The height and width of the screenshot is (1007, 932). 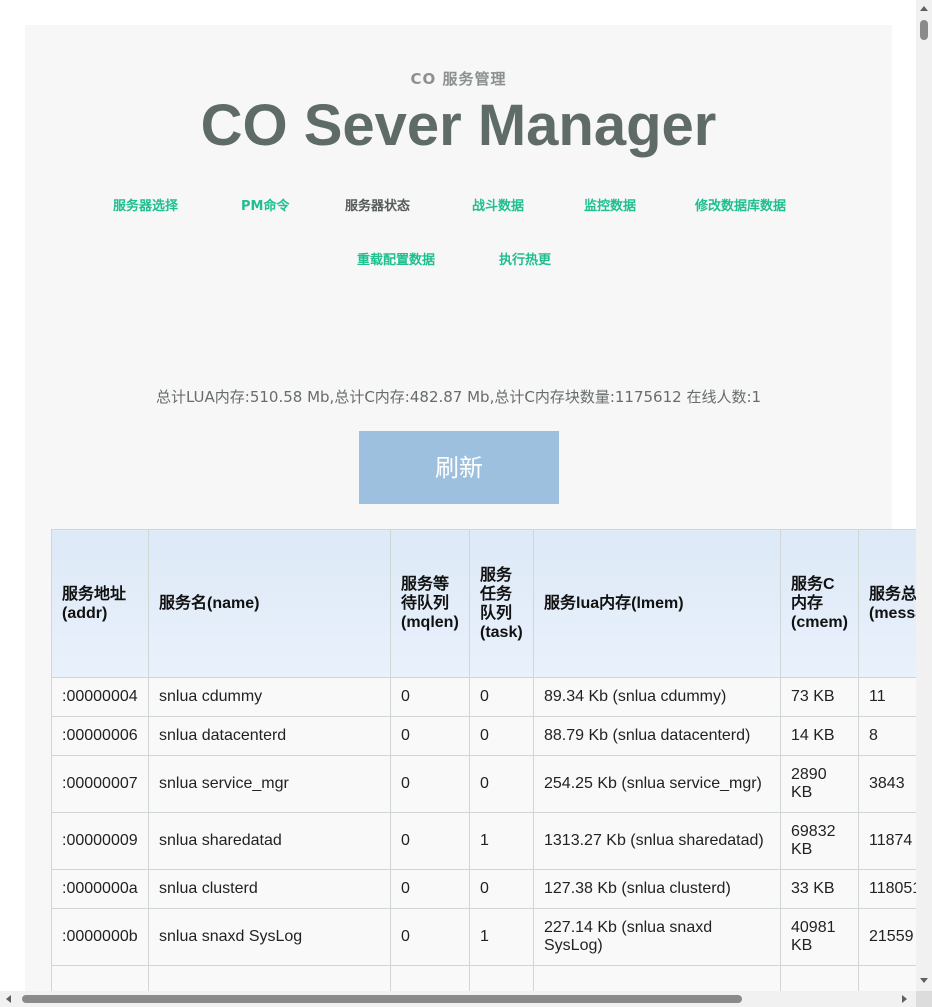 I want to click on cell-message: 8, so click(x=887, y=736).